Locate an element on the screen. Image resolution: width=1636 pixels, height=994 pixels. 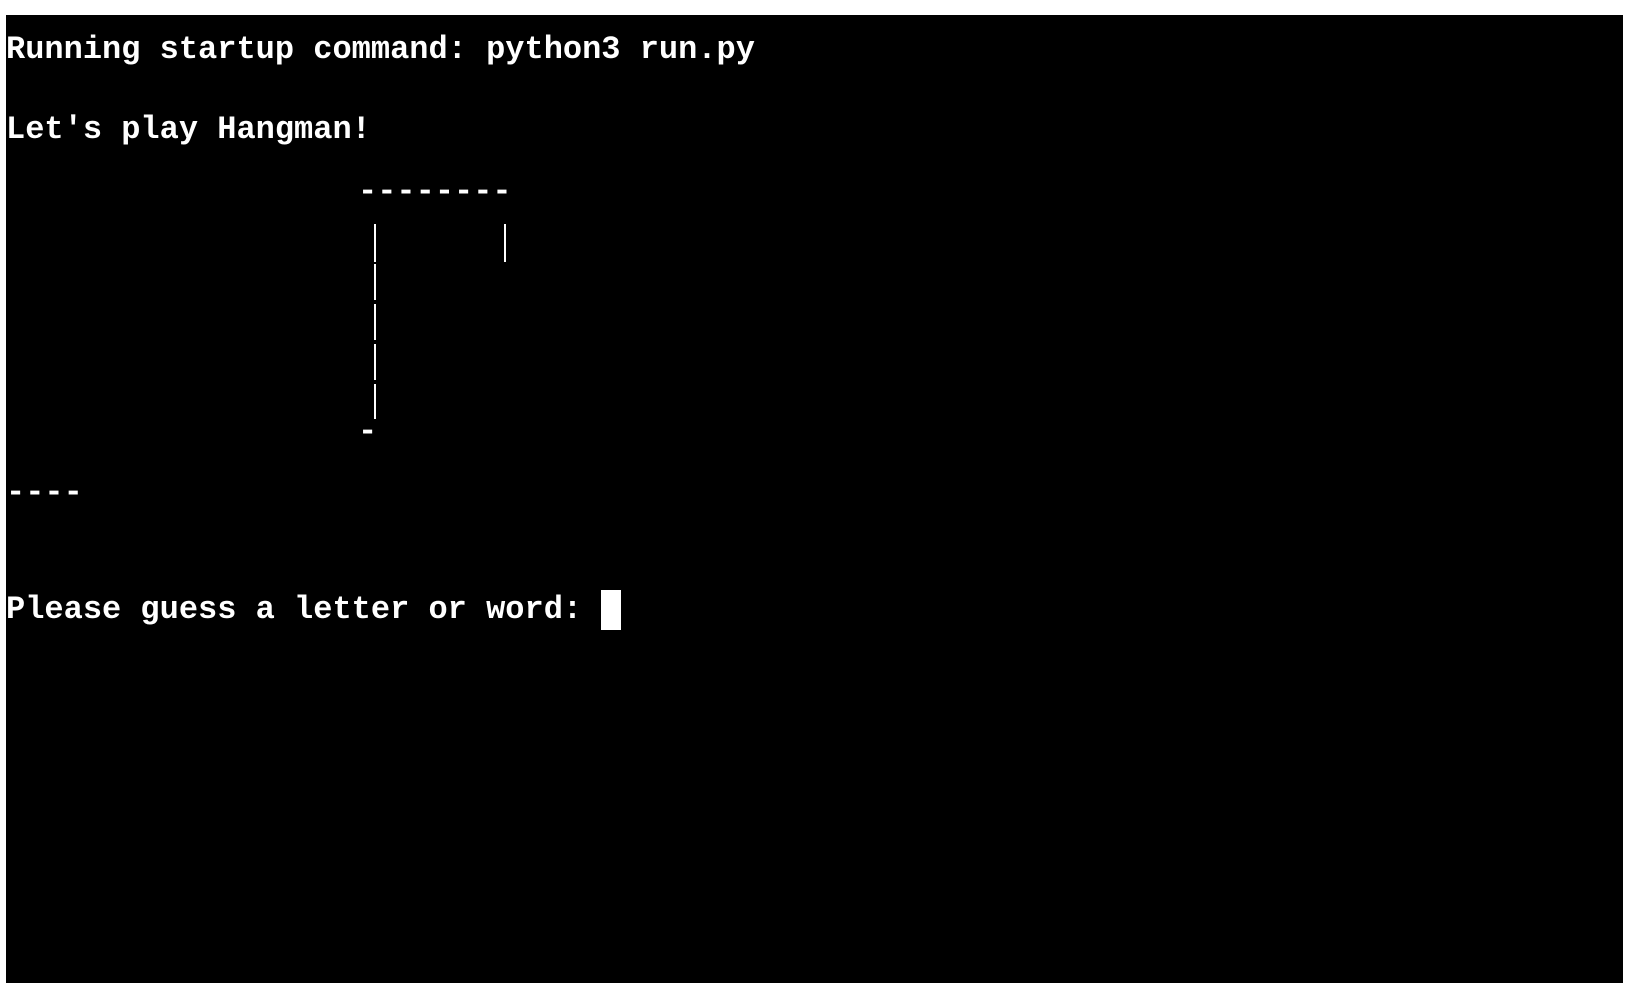
guess-prompt-line: Please guess a letter or word: is located at coordinates (314, 610).